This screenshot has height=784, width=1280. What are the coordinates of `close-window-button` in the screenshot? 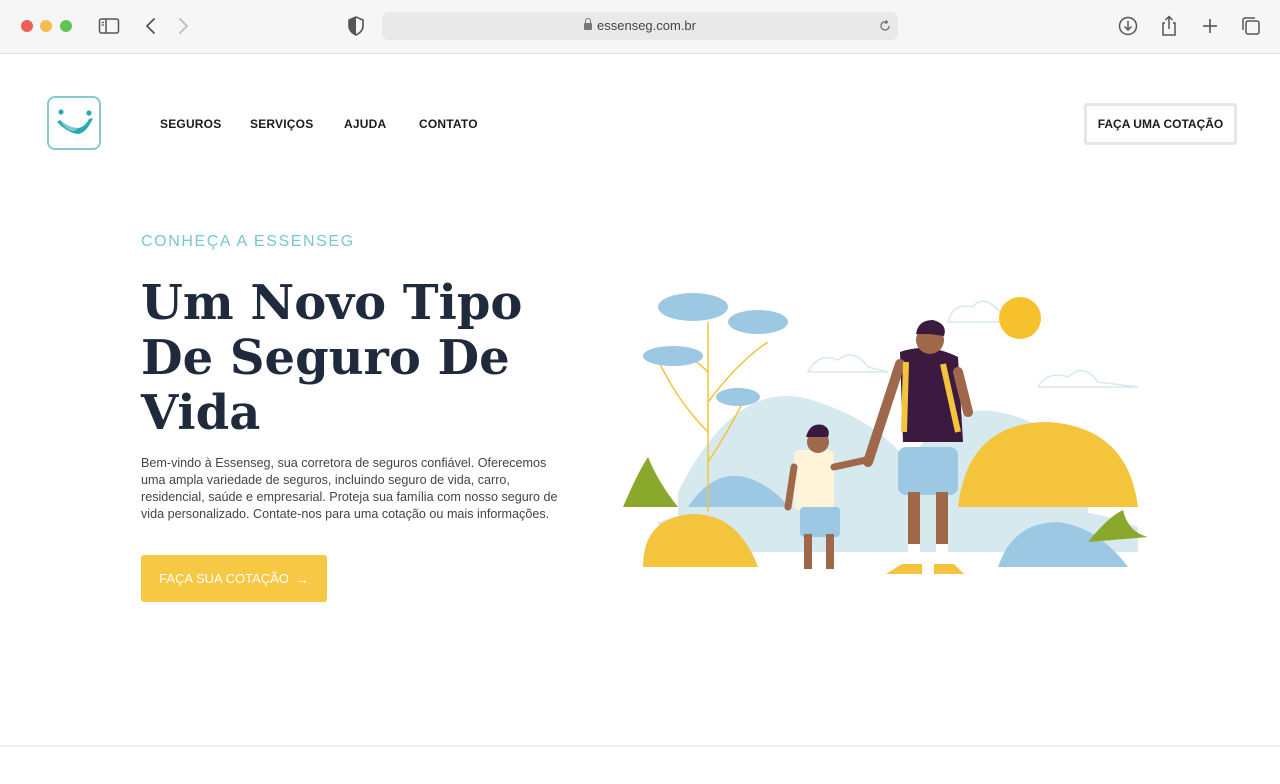 It's located at (27, 26).